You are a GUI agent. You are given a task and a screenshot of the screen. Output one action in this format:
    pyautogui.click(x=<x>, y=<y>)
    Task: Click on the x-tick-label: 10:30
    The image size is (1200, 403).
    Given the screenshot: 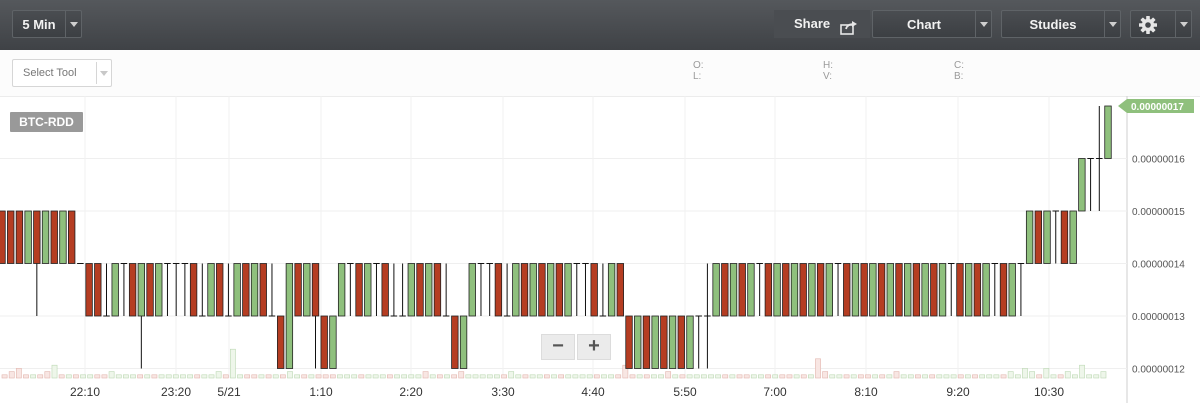 What is the action you would take?
    pyautogui.click(x=1049, y=392)
    